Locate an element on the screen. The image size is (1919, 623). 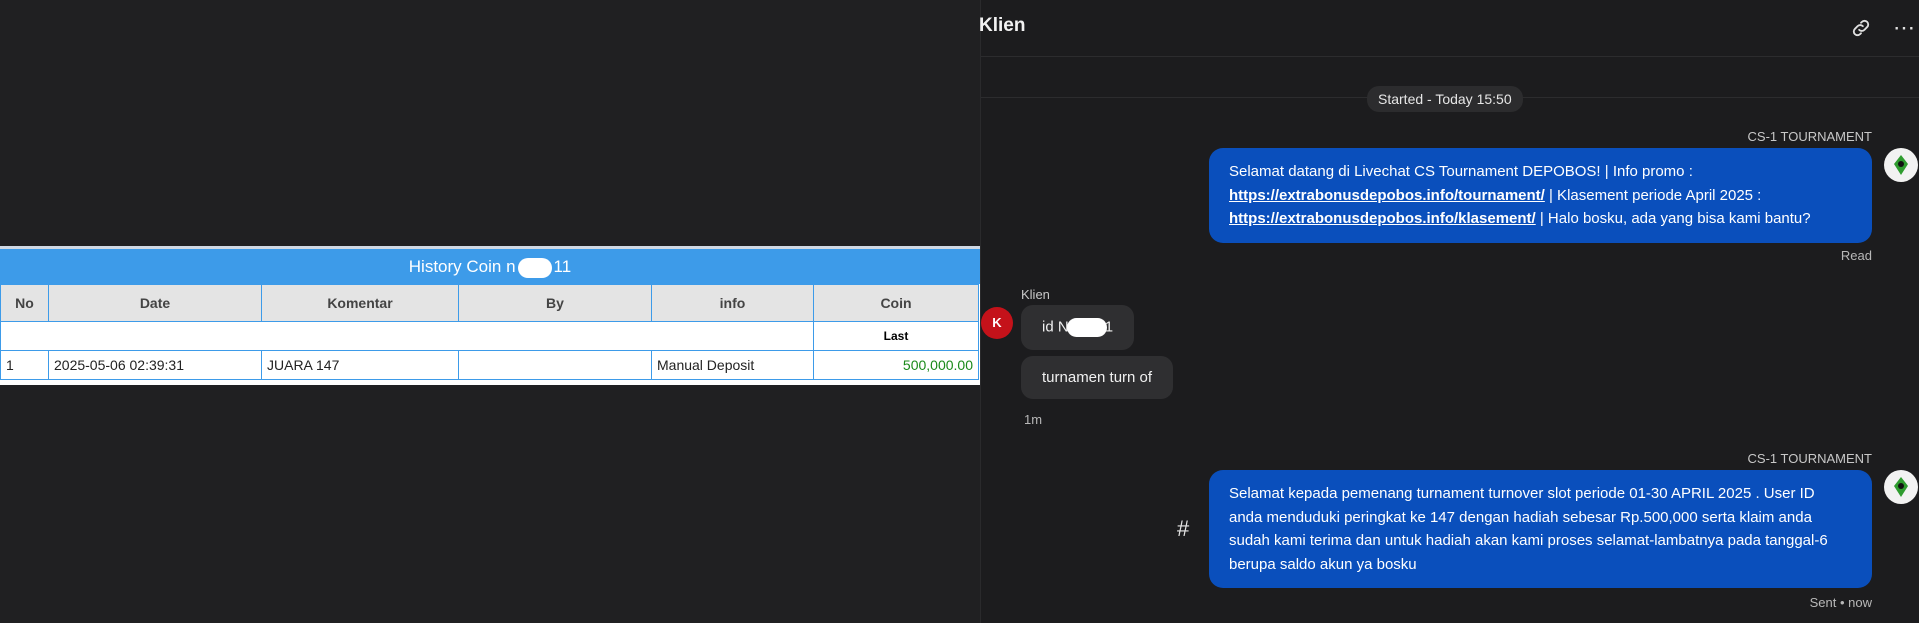
history-title-prefix: History Coin n is located at coordinates (462, 266).